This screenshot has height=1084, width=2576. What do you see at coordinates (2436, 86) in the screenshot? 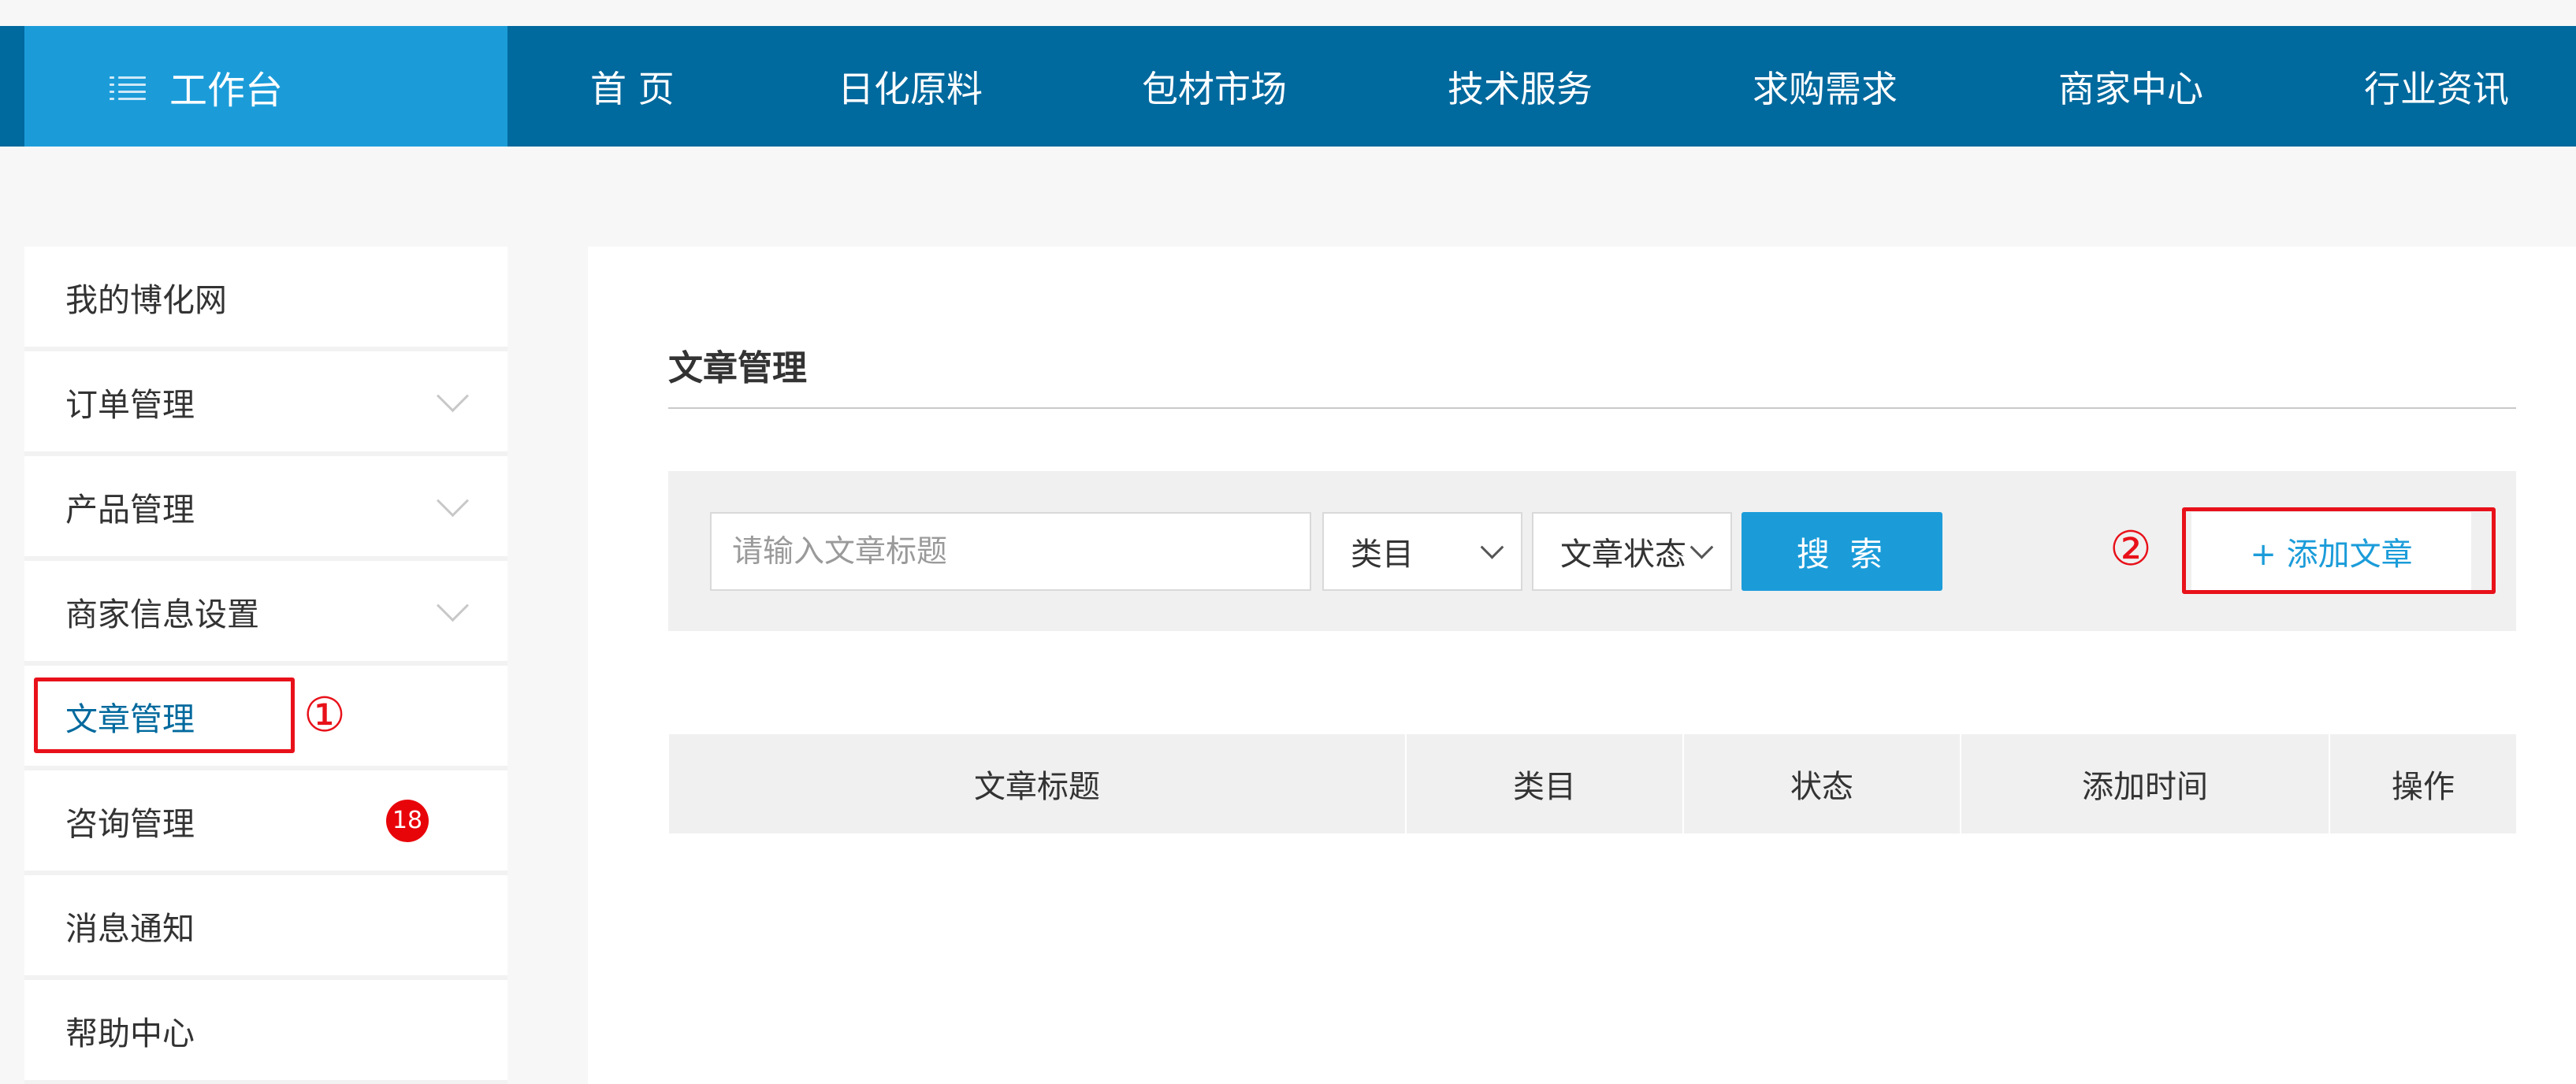
I see `nav-item-industry-news: 行业资讯` at bounding box center [2436, 86].